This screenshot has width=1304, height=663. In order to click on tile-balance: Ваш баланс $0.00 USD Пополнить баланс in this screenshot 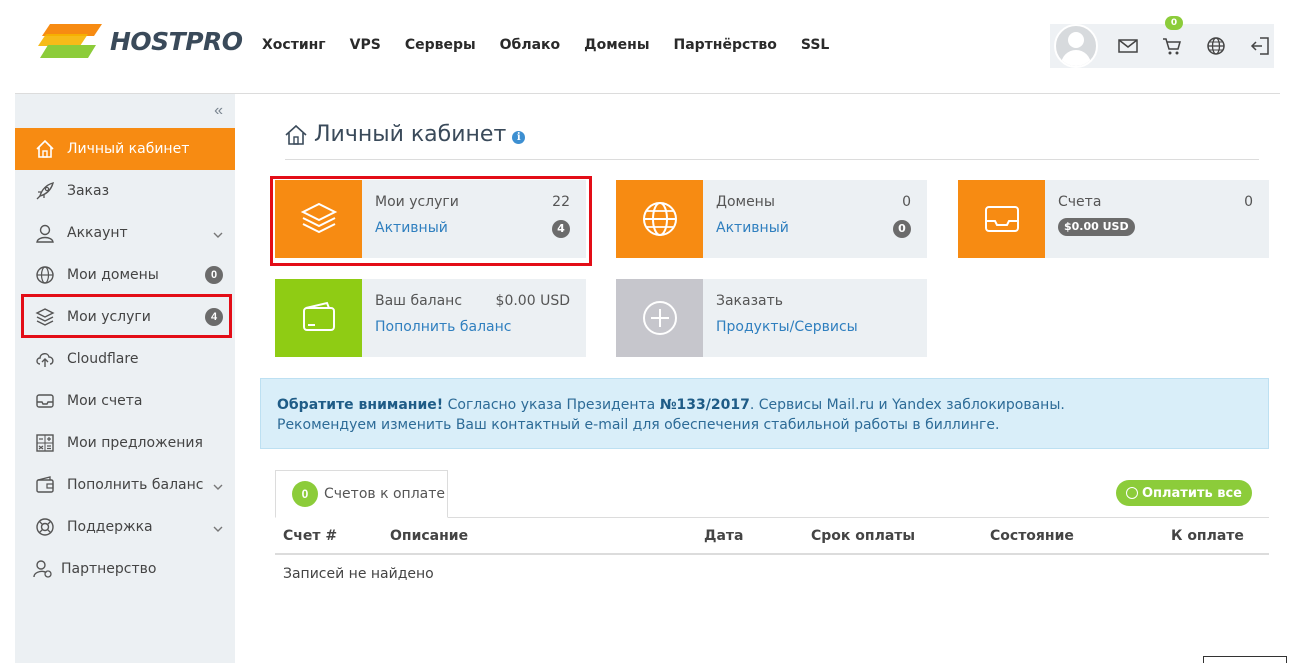, I will do `click(430, 318)`.